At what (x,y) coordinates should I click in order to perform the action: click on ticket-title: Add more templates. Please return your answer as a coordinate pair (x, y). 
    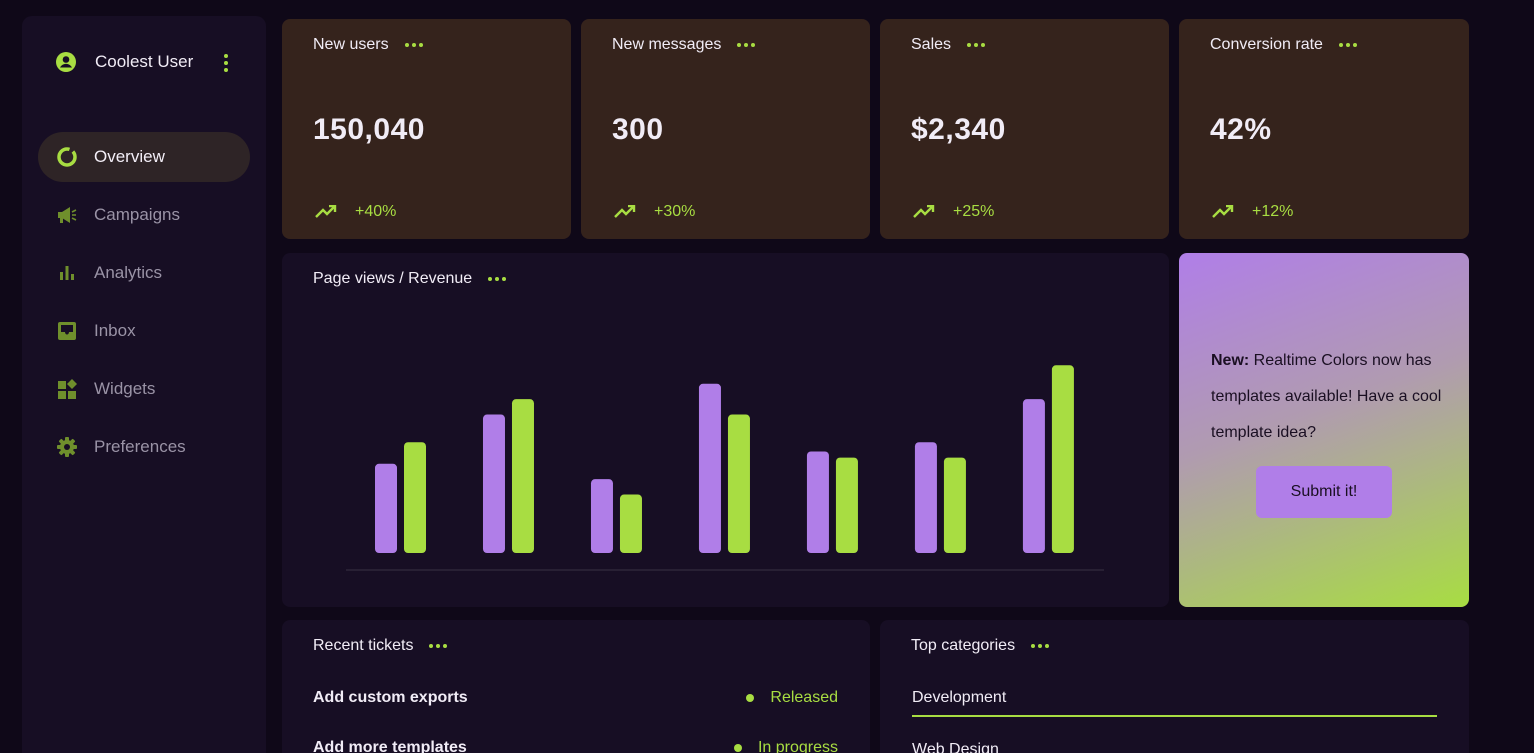
    Looking at the image, I should click on (390, 746).